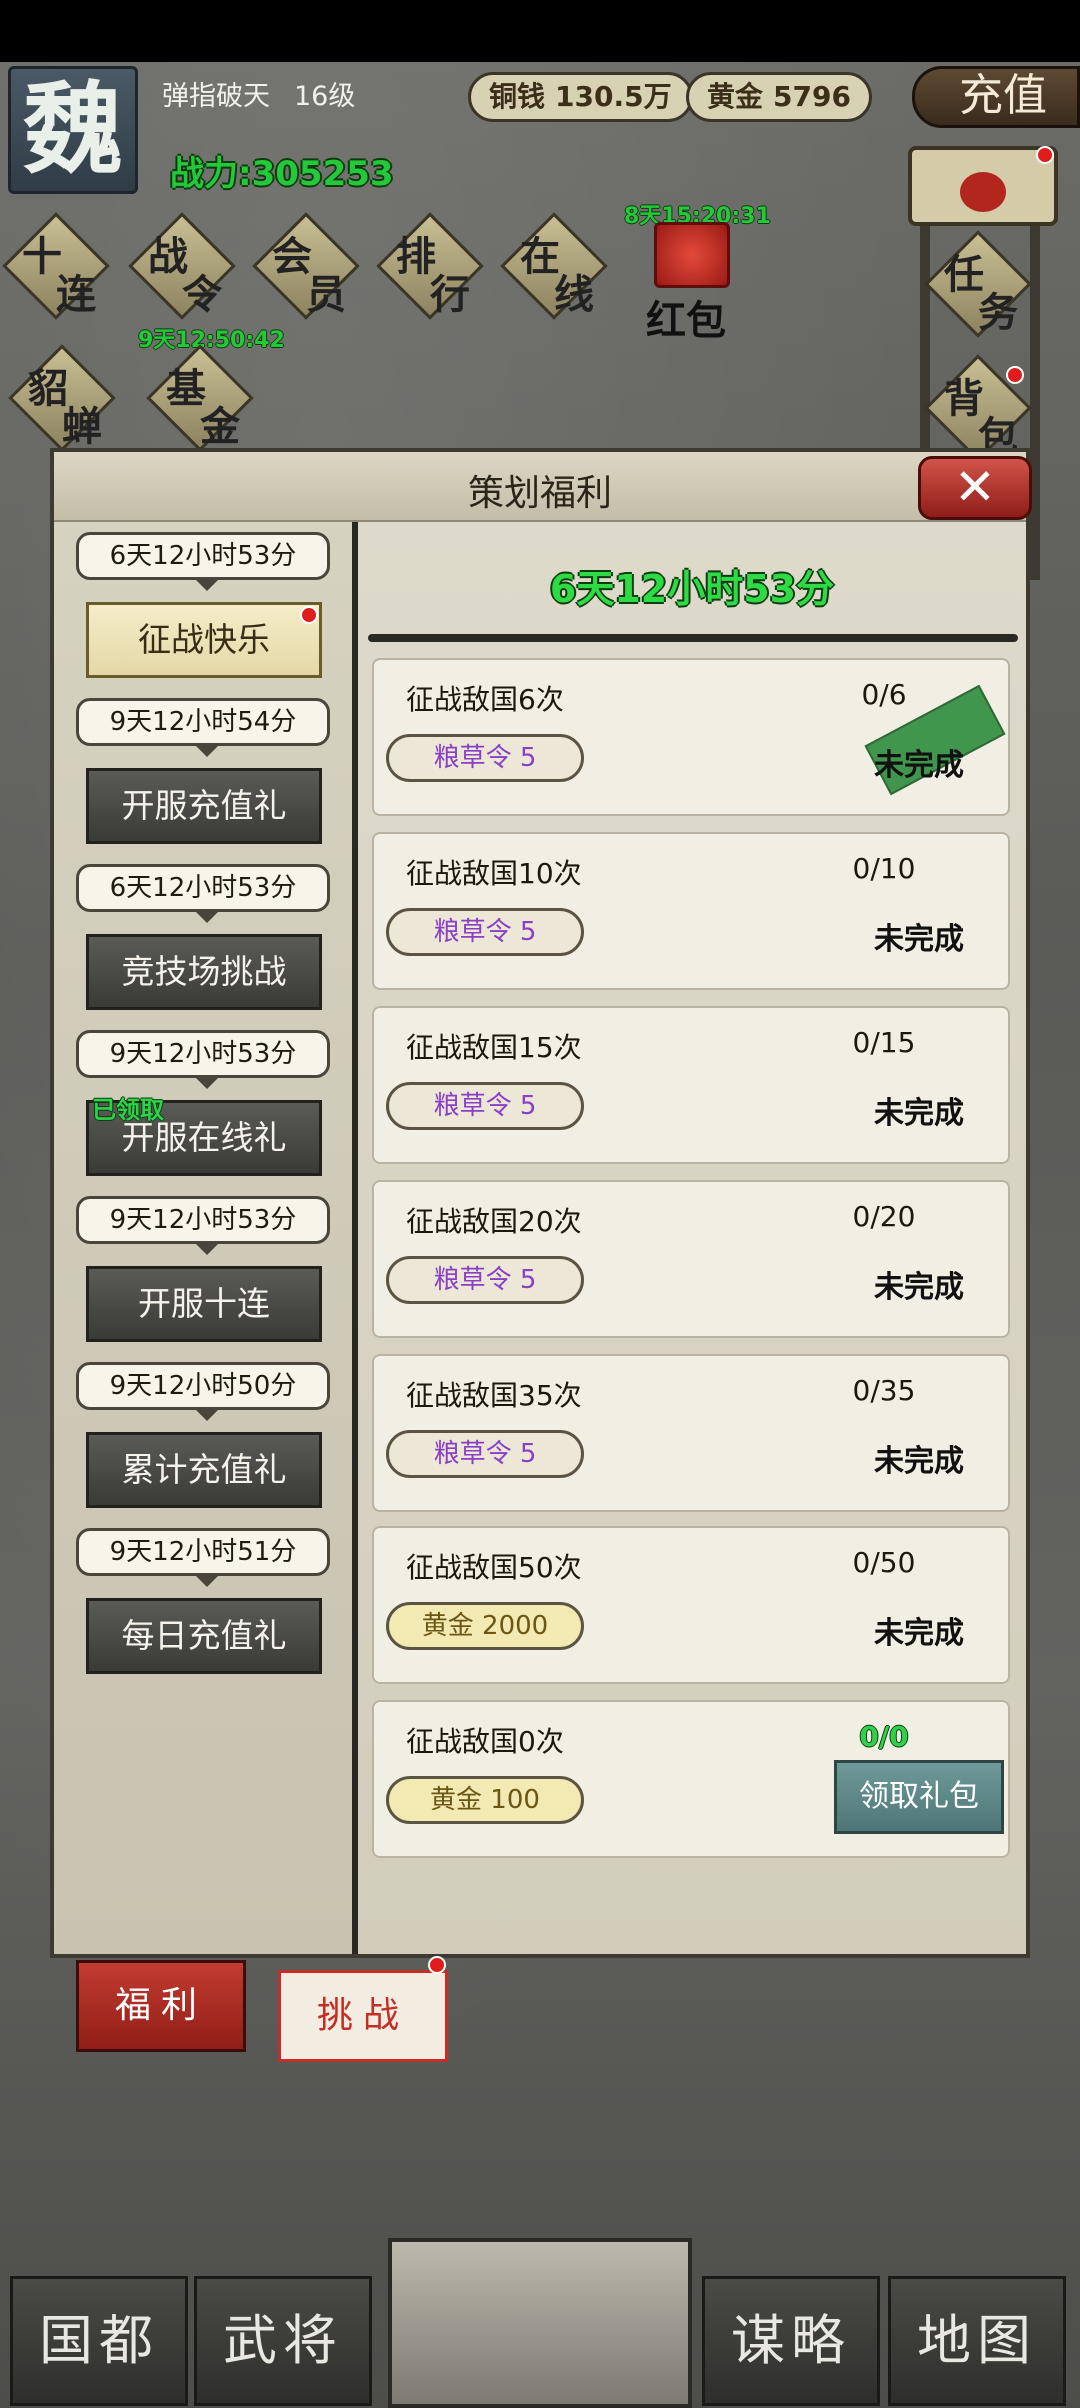 This screenshot has height=2408, width=1080. Describe the element at coordinates (540, 2323) in the screenshot. I see `nav-battle-banner` at that location.